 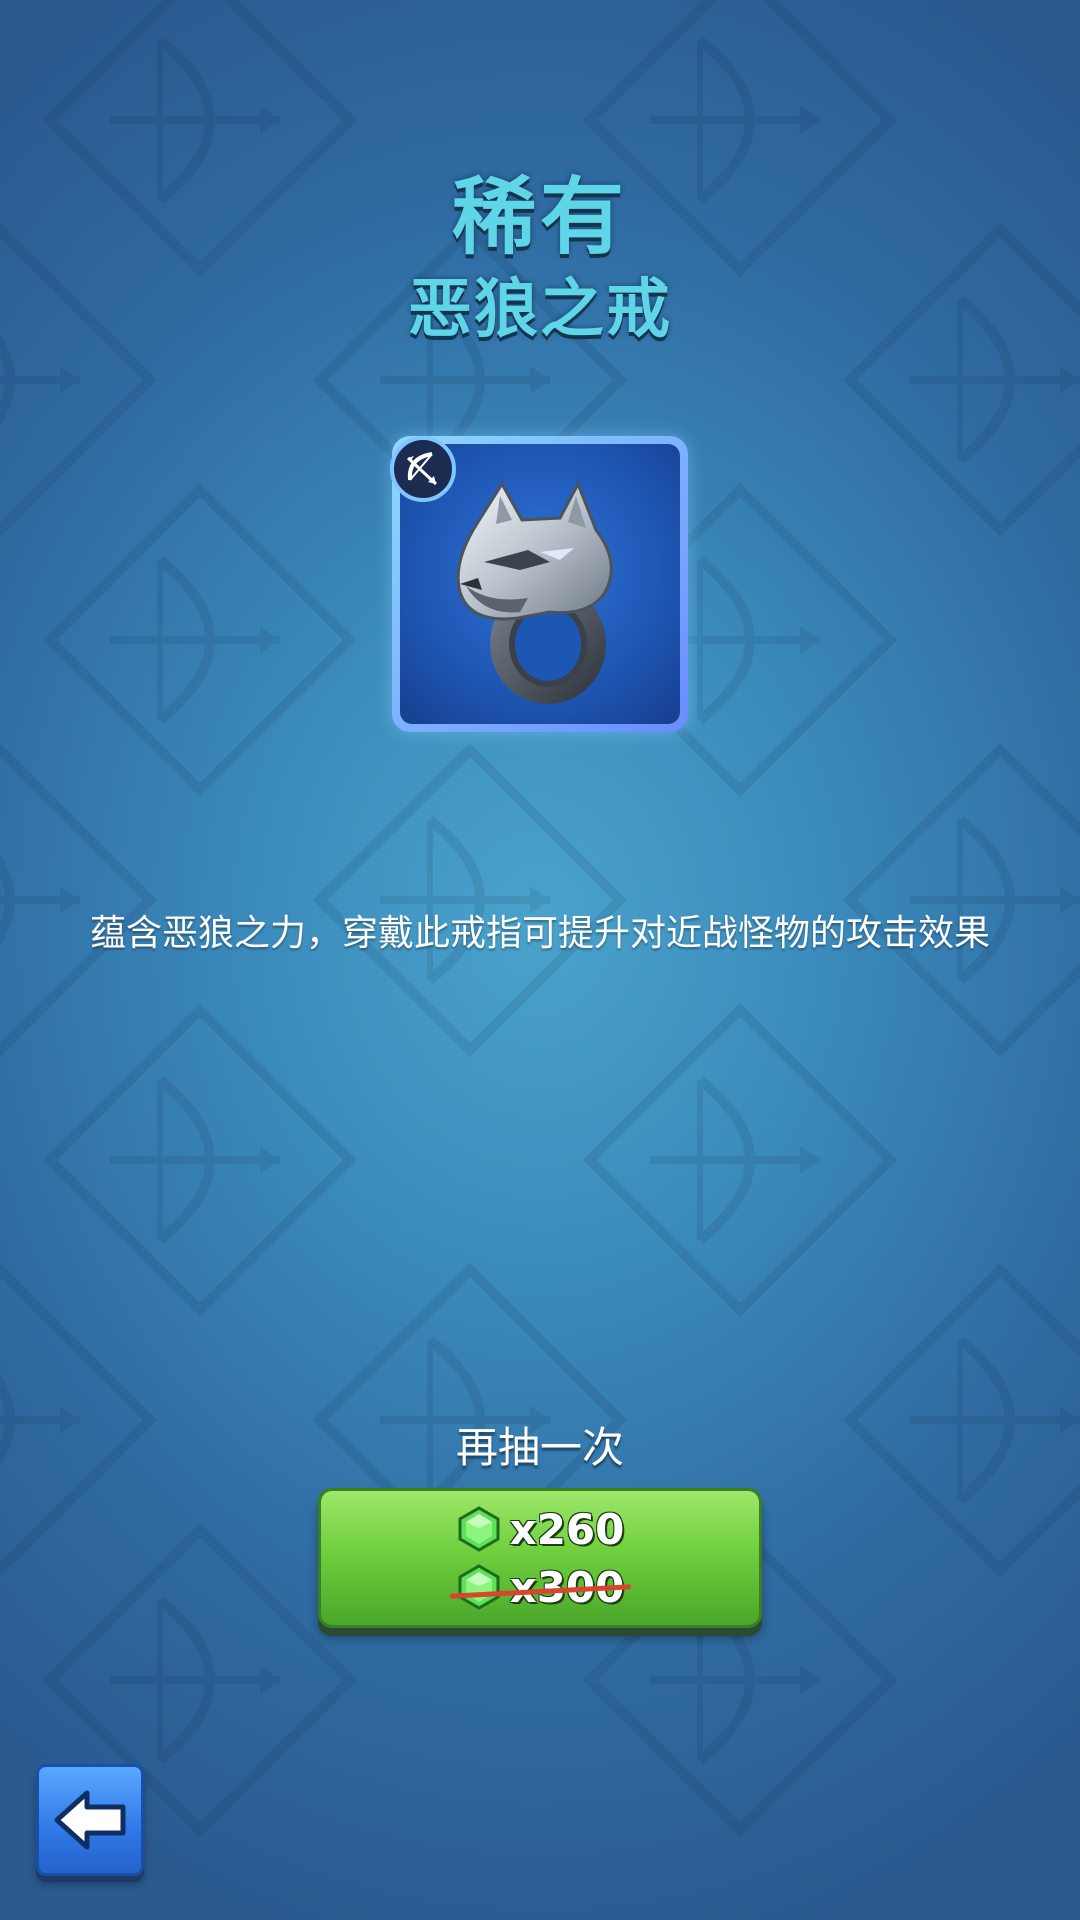 What do you see at coordinates (539, 933) in the screenshot?
I see `item-description: 蕴含恶狼之力，穿戴此戒指可提升对近战怪物的攻击效果` at bounding box center [539, 933].